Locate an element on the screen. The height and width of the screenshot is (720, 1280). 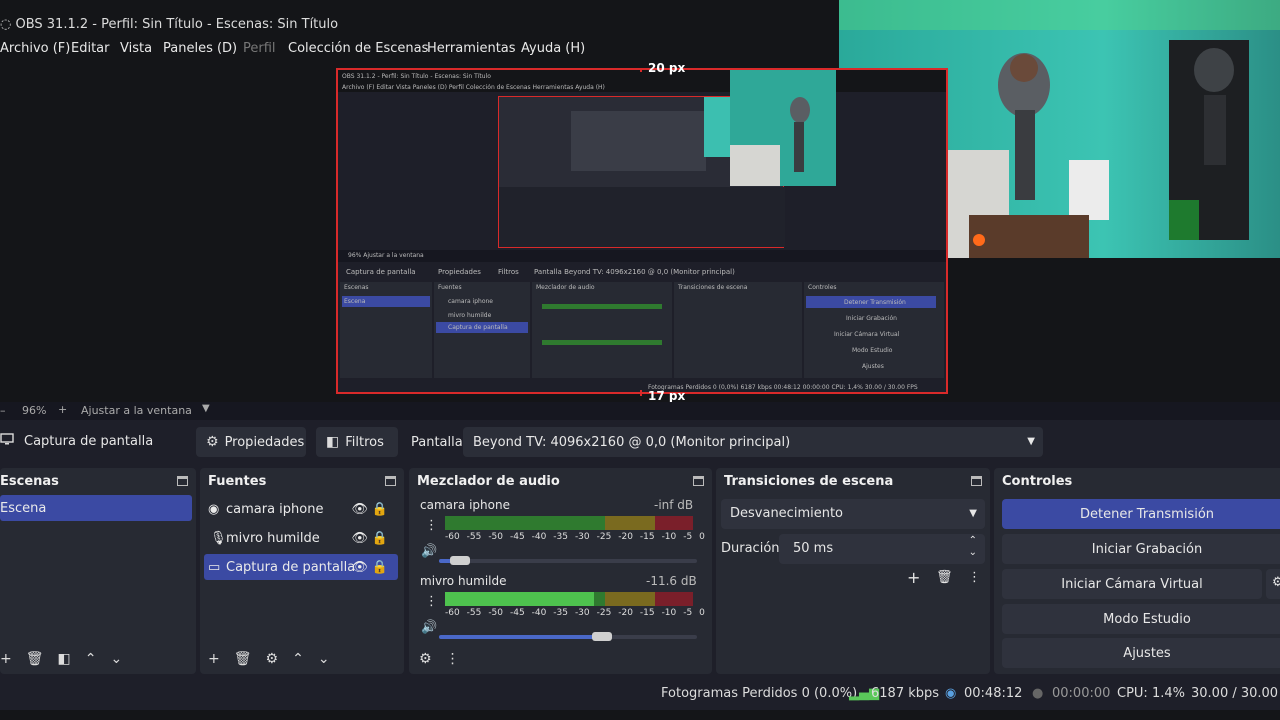
tick: -25 is located at coordinates (604, 613).